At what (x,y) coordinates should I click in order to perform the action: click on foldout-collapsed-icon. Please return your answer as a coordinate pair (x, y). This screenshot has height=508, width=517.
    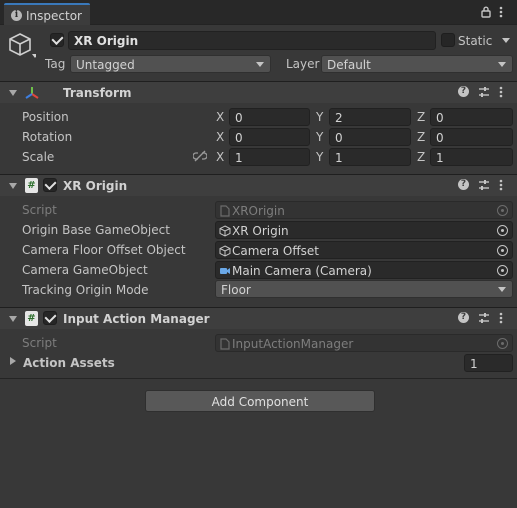
    Looking at the image, I should click on (13, 361).